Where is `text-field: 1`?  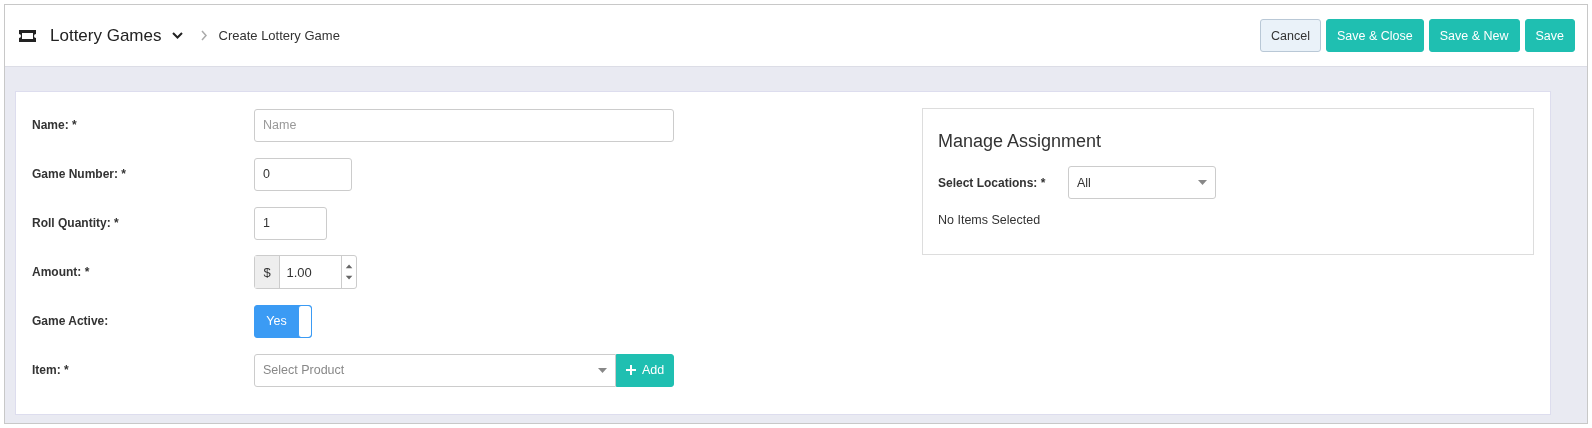
text-field: 1 is located at coordinates (290, 223).